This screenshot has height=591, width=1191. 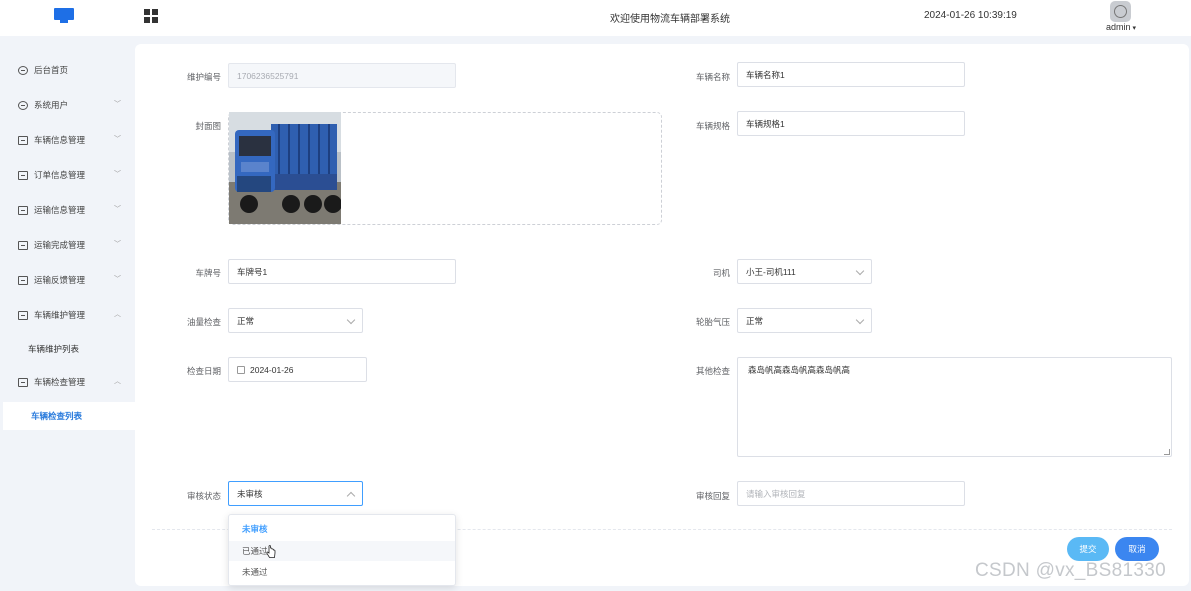 I want to click on vehicle-name-label: 车辆名称, so click(x=712, y=77).